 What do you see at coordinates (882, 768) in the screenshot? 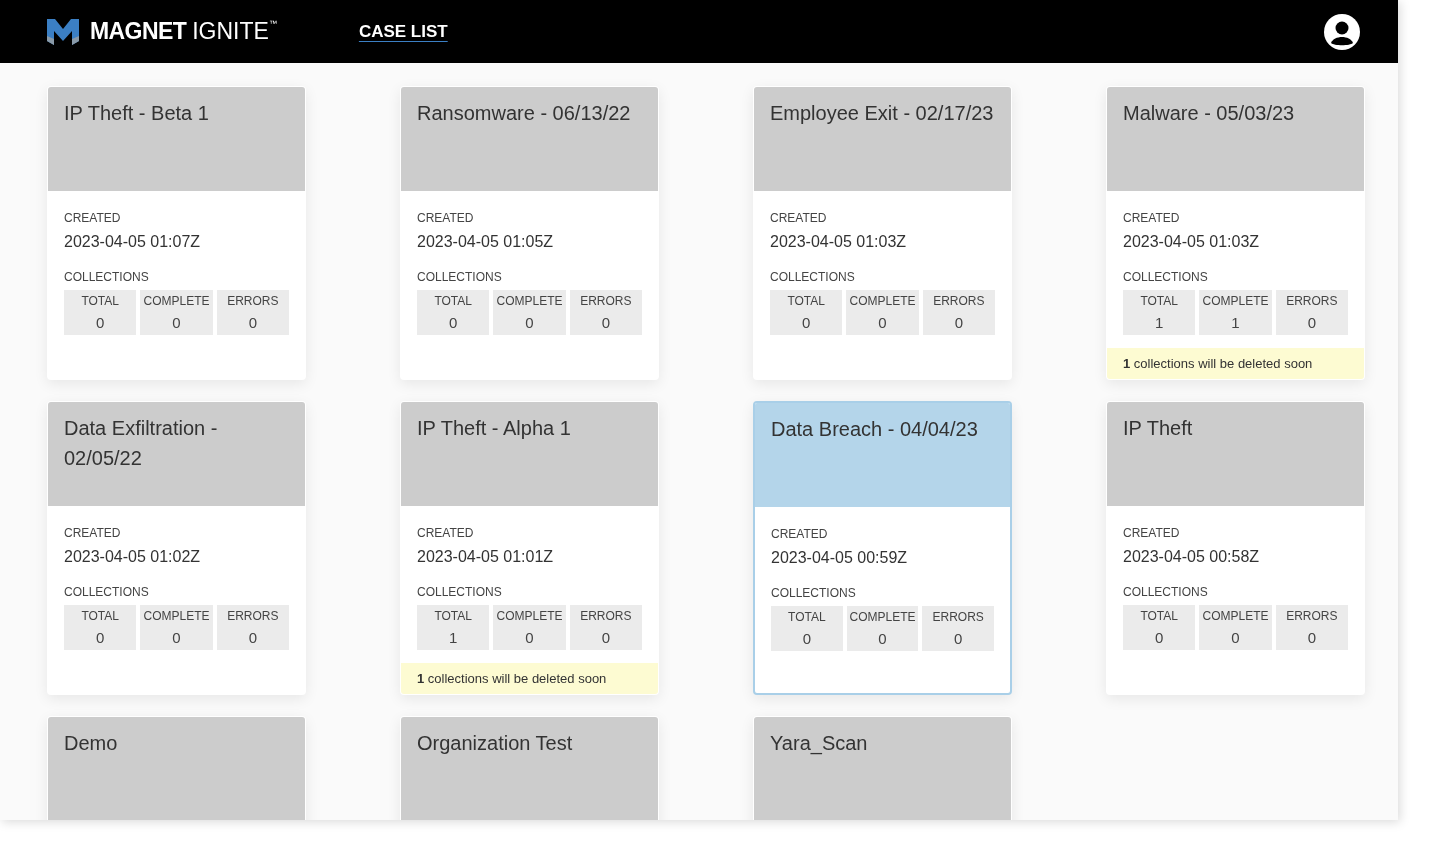
I see `case-card: Yara_Scan` at bounding box center [882, 768].